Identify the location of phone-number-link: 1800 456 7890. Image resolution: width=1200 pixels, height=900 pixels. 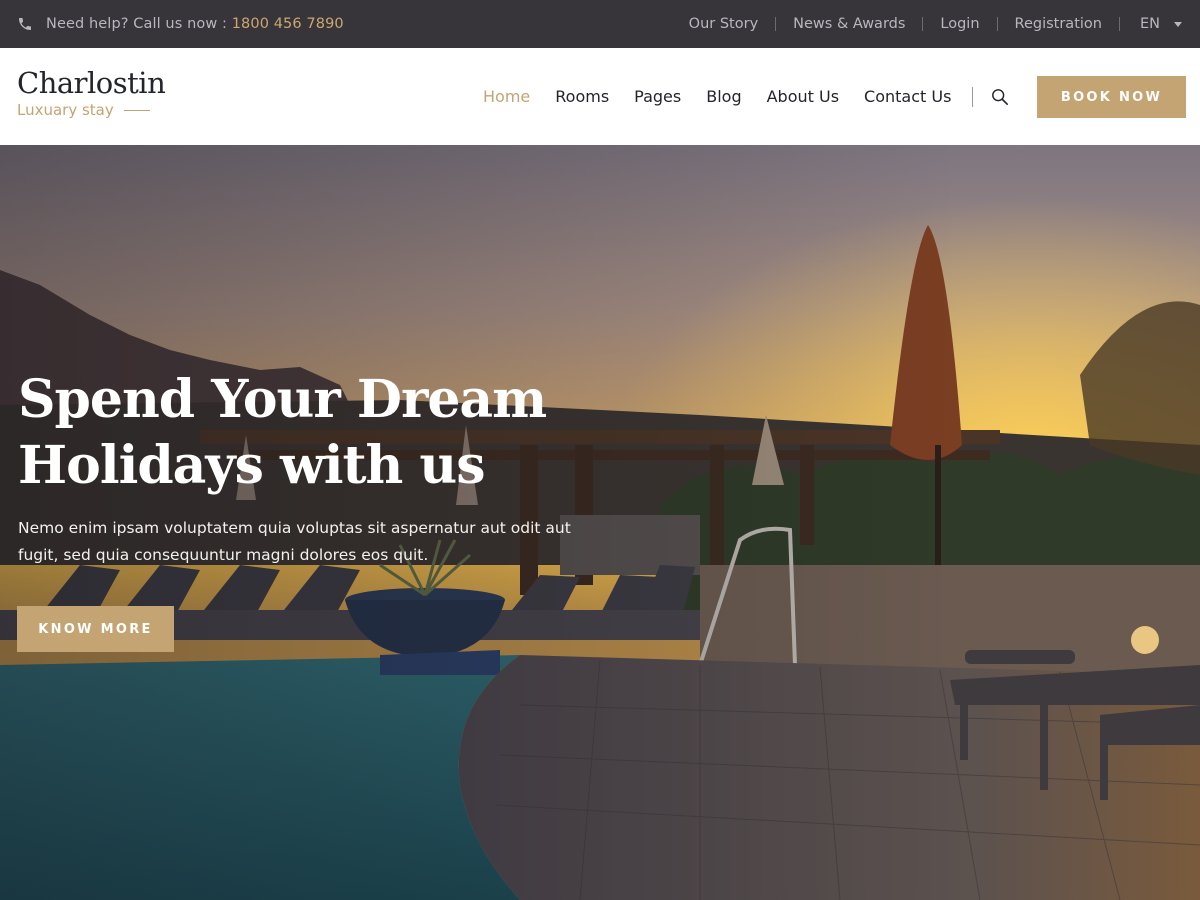
(288, 24).